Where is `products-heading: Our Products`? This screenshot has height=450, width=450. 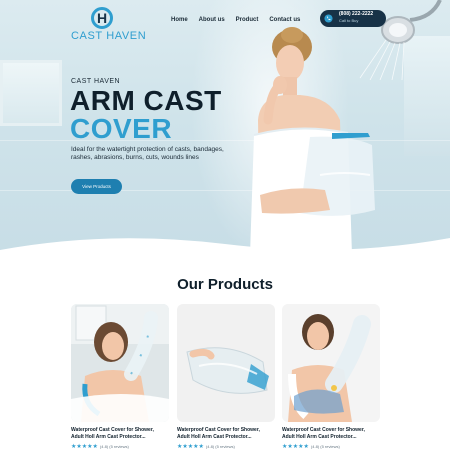 products-heading: Our Products is located at coordinates (225, 284).